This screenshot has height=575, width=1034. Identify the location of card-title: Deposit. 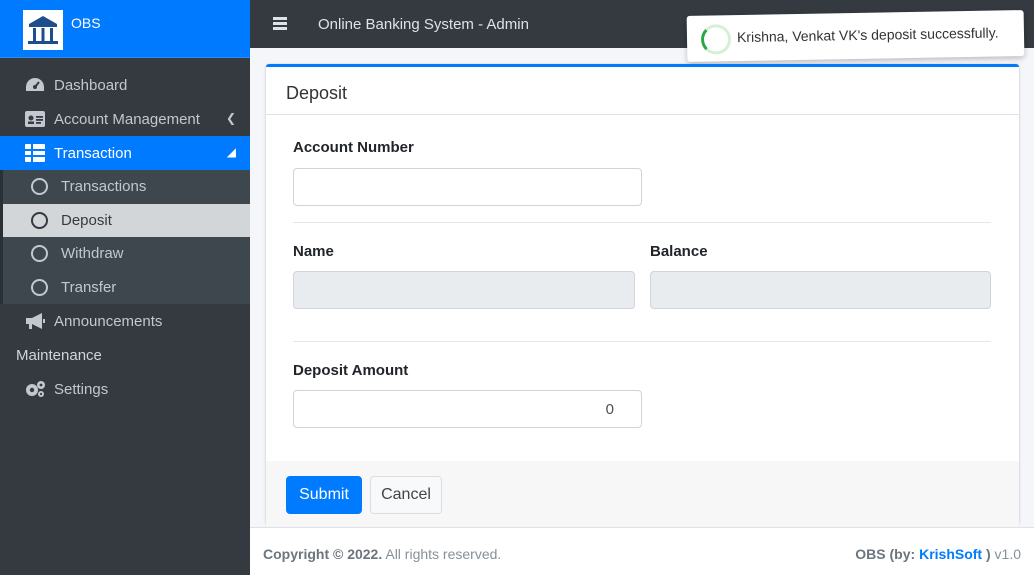
(317, 93).